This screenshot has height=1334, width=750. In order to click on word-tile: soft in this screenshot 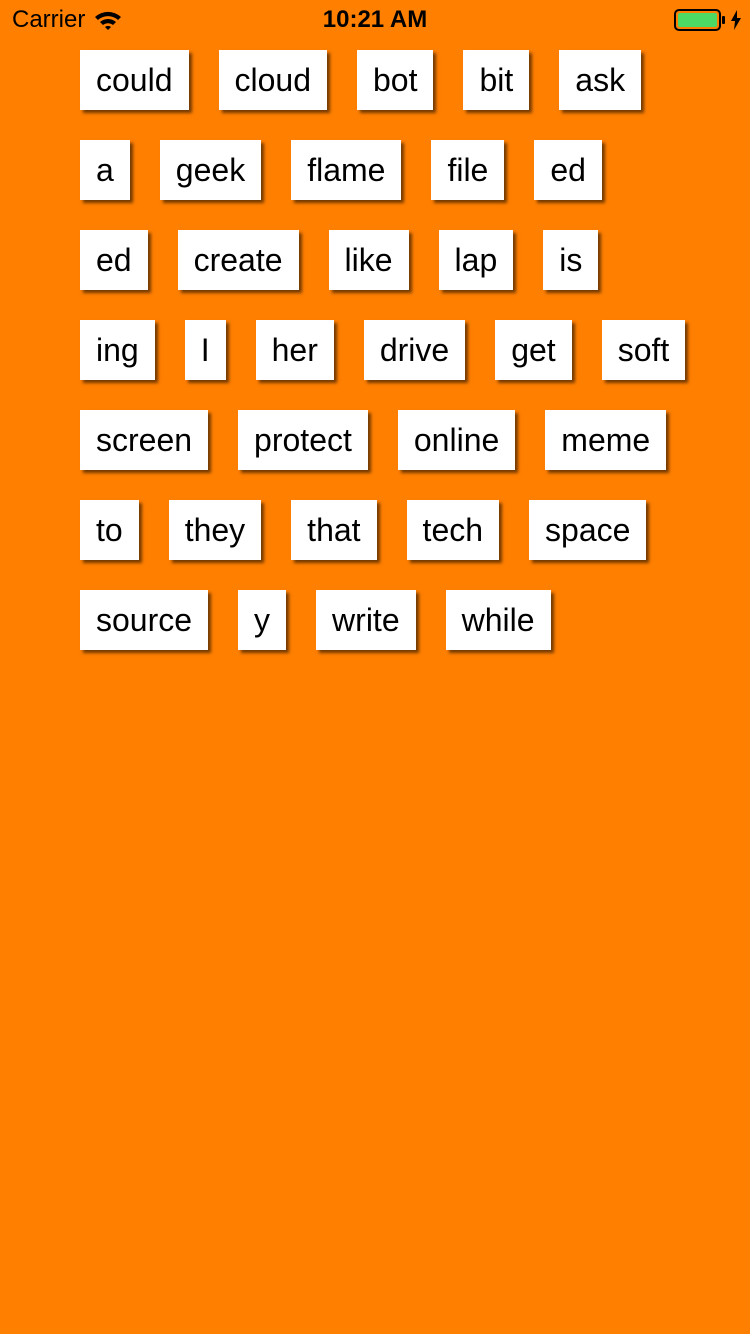, I will do `click(643, 350)`.